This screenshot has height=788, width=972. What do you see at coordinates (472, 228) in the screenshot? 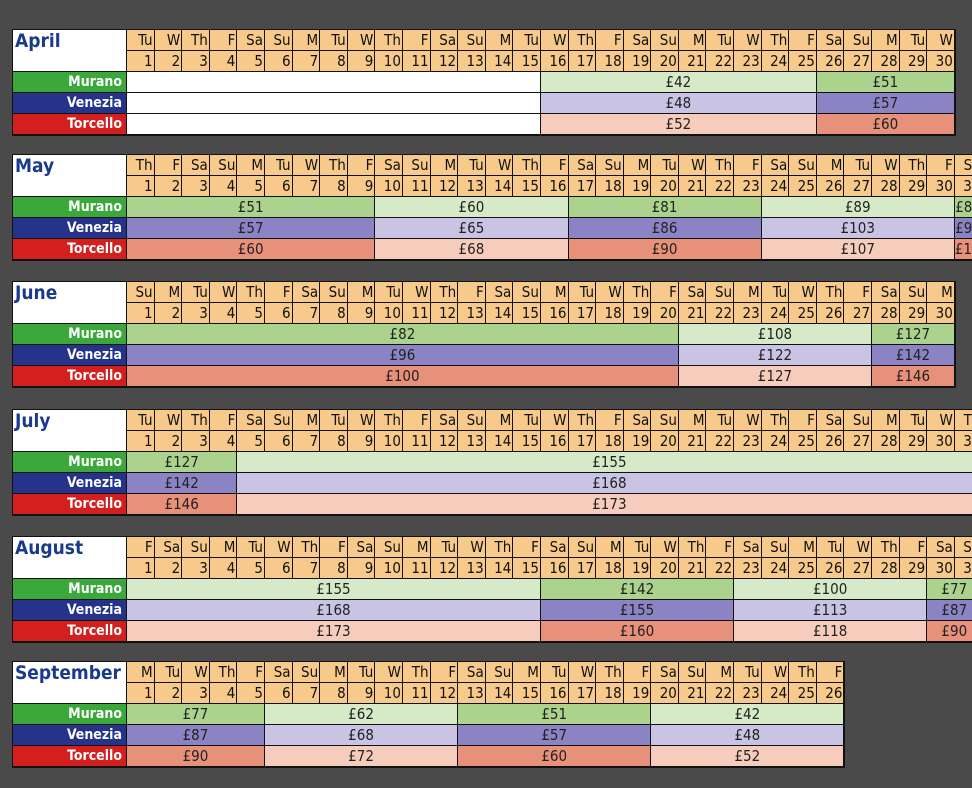
I see `price-cell-venezia: £65` at bounding box center [472, 228].